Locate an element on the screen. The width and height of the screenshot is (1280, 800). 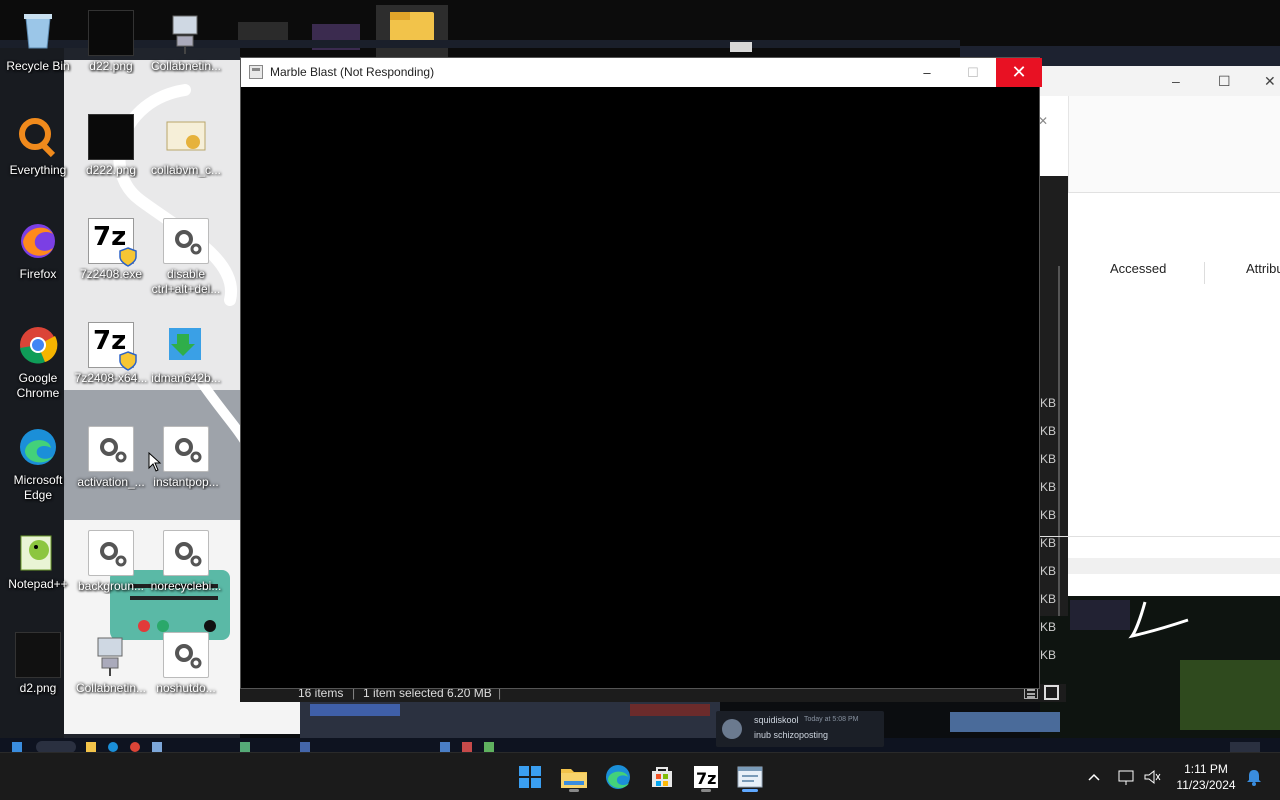
window-title: Marble Blast (Not Responding) is located at coordinates (352, 72).